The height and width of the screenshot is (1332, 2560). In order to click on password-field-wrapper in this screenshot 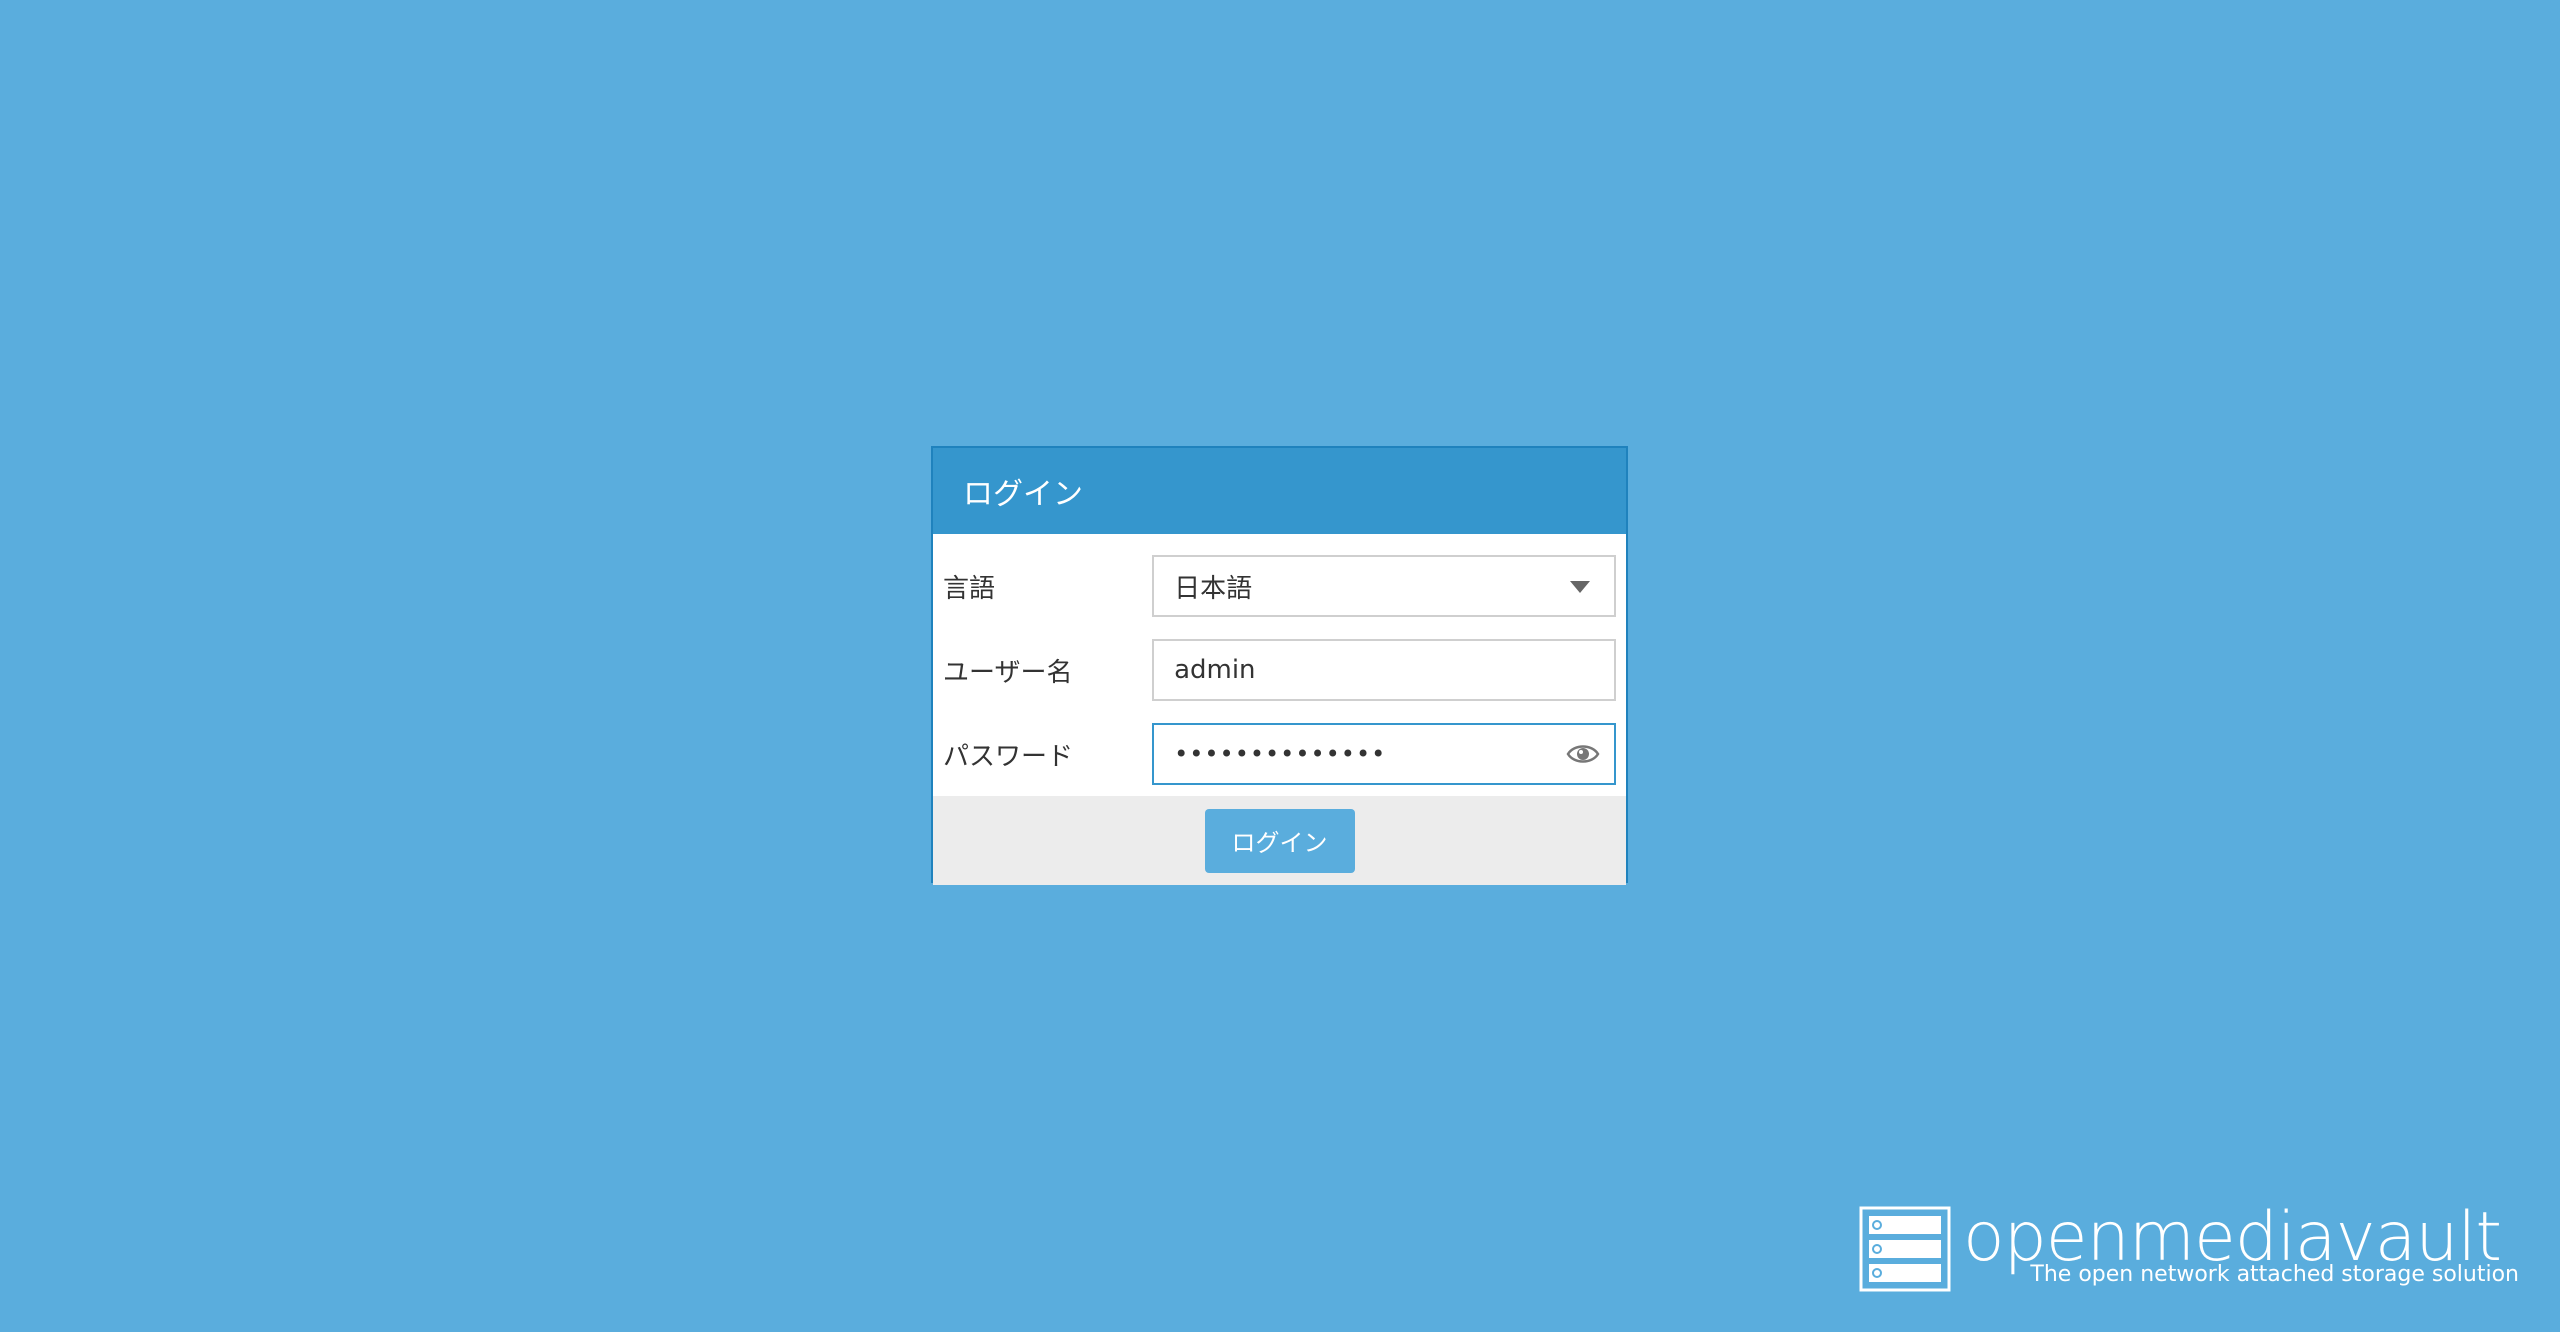, I will do `click(1384, 754)`.